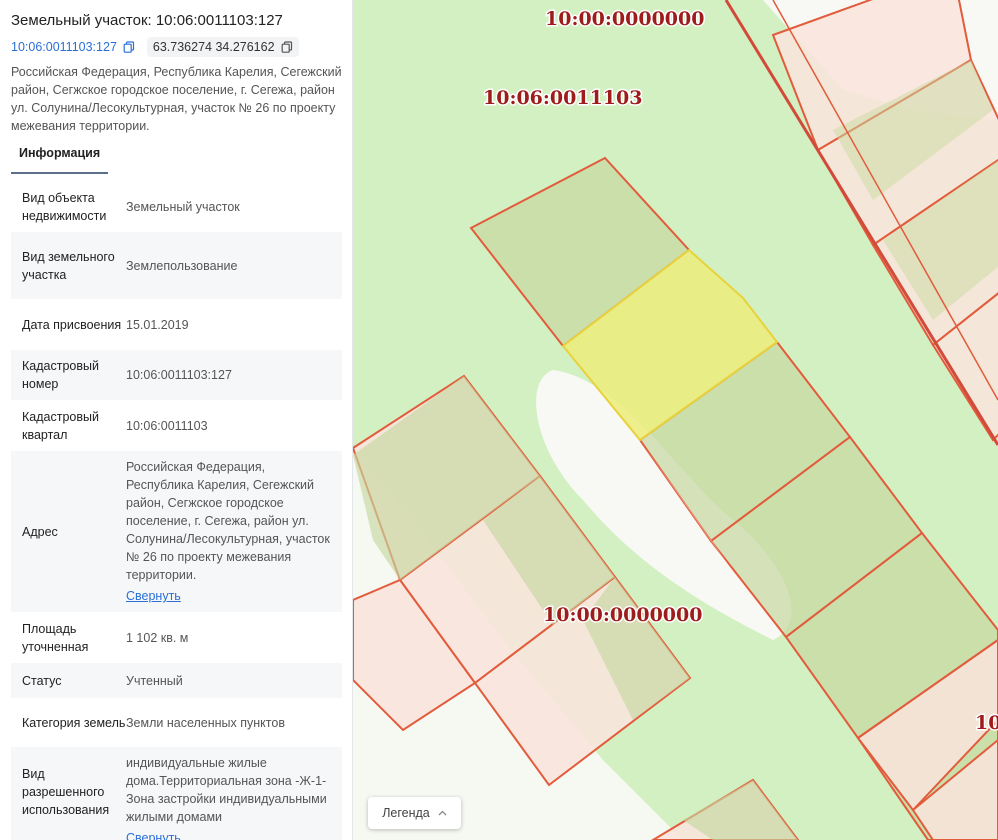  Describe the element at coordinates (55, 637) in the screenshot. I see `row-label: Площадь уточненная` at that location.